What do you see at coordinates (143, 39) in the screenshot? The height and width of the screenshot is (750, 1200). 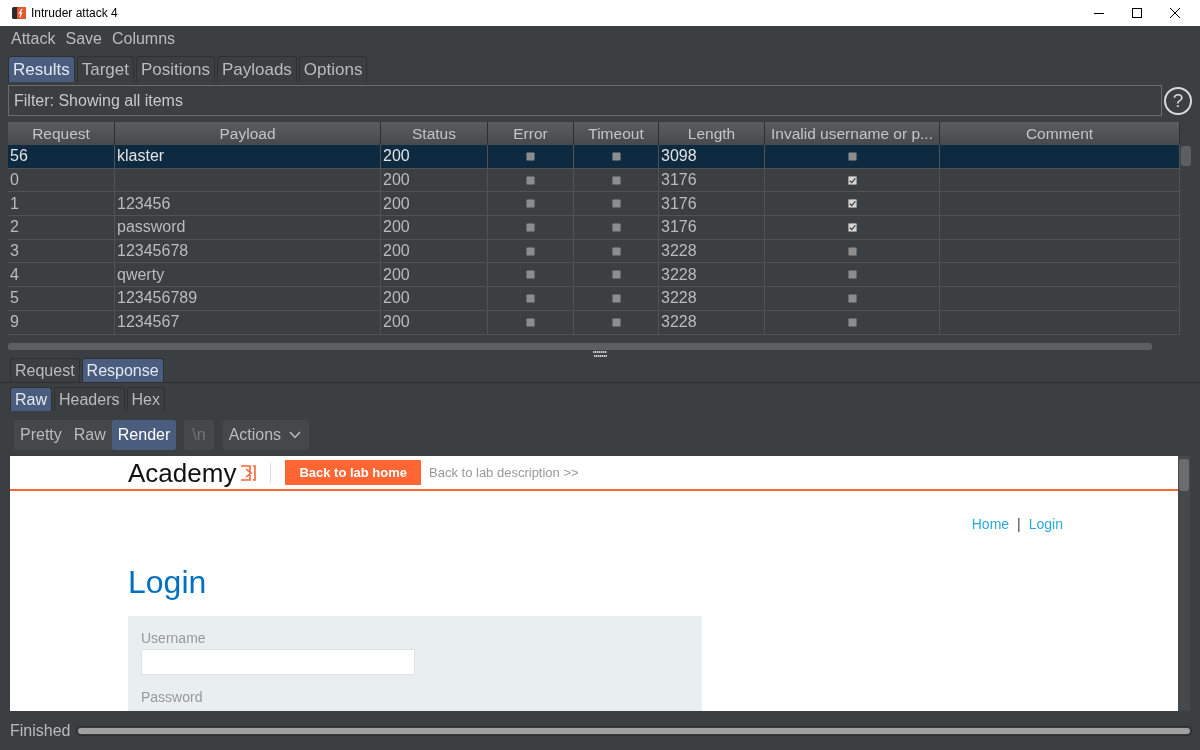 I see `menu-item: Columns` at bounding box center [143, 39].